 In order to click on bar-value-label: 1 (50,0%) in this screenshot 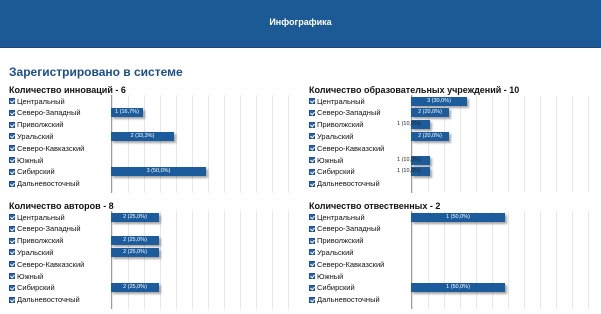, I will do `click(458, 216)`.